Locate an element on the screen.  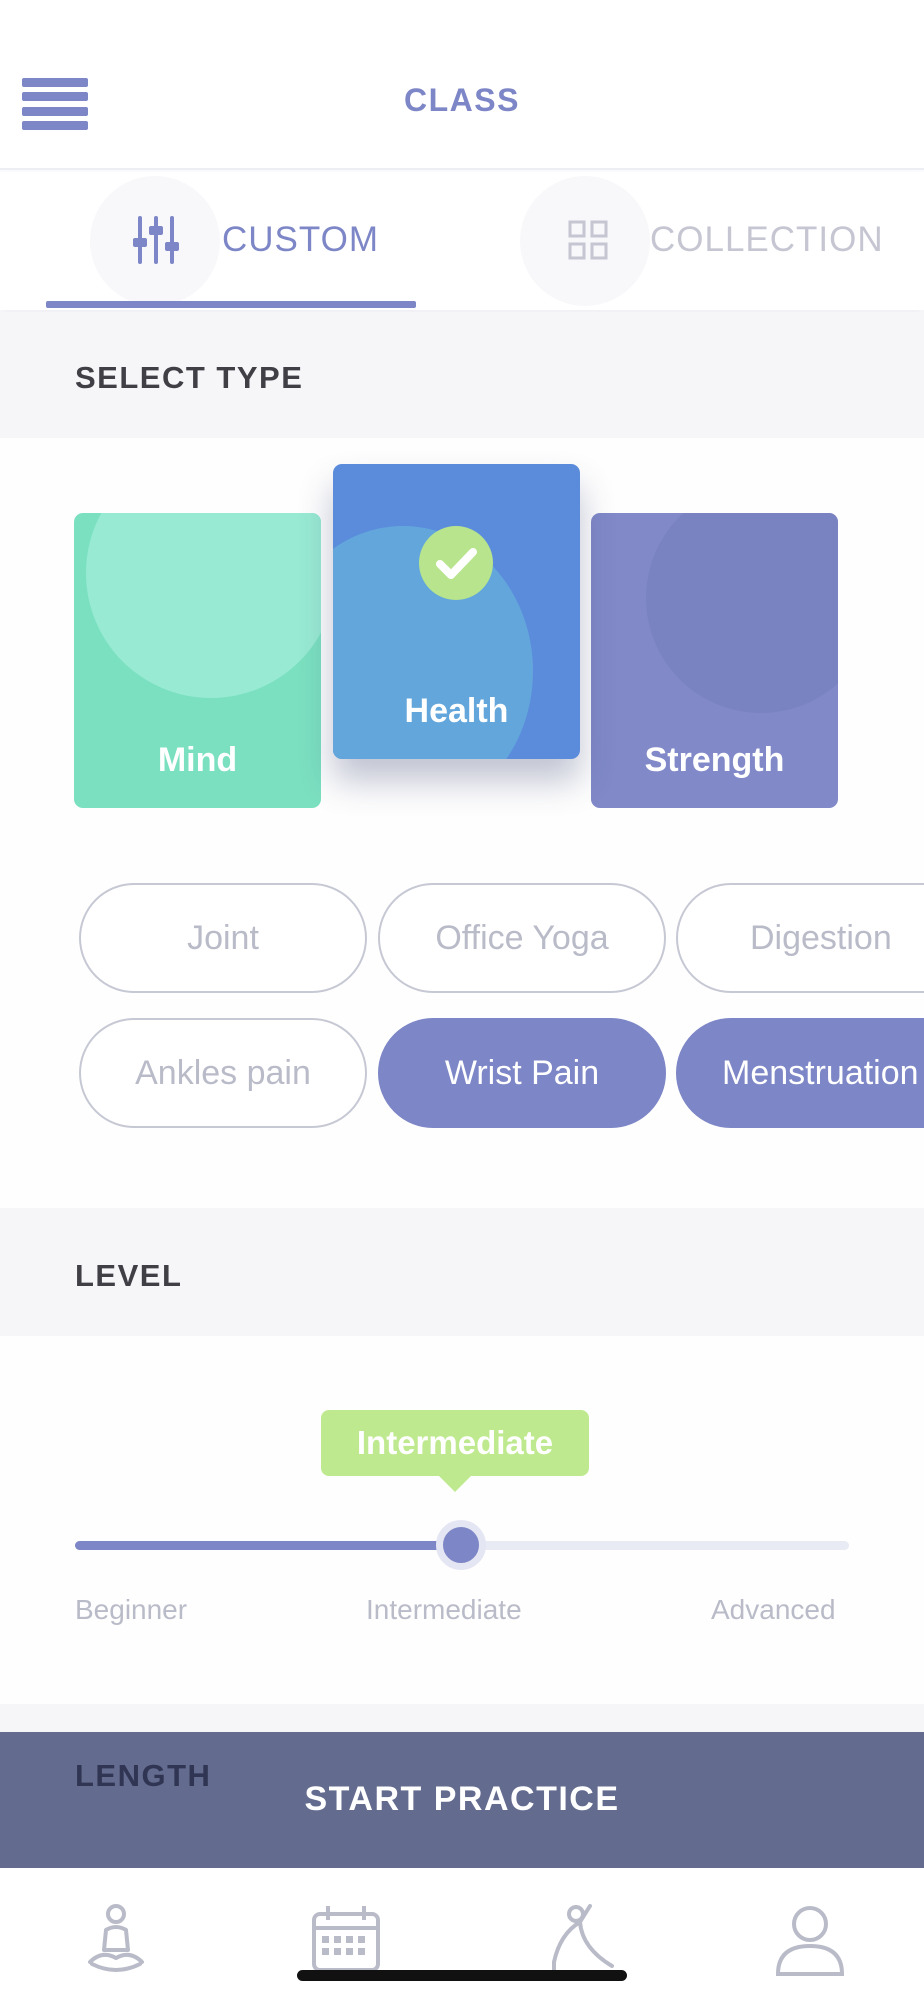
level-slider-thumb is located at coordinates (461, 1545).